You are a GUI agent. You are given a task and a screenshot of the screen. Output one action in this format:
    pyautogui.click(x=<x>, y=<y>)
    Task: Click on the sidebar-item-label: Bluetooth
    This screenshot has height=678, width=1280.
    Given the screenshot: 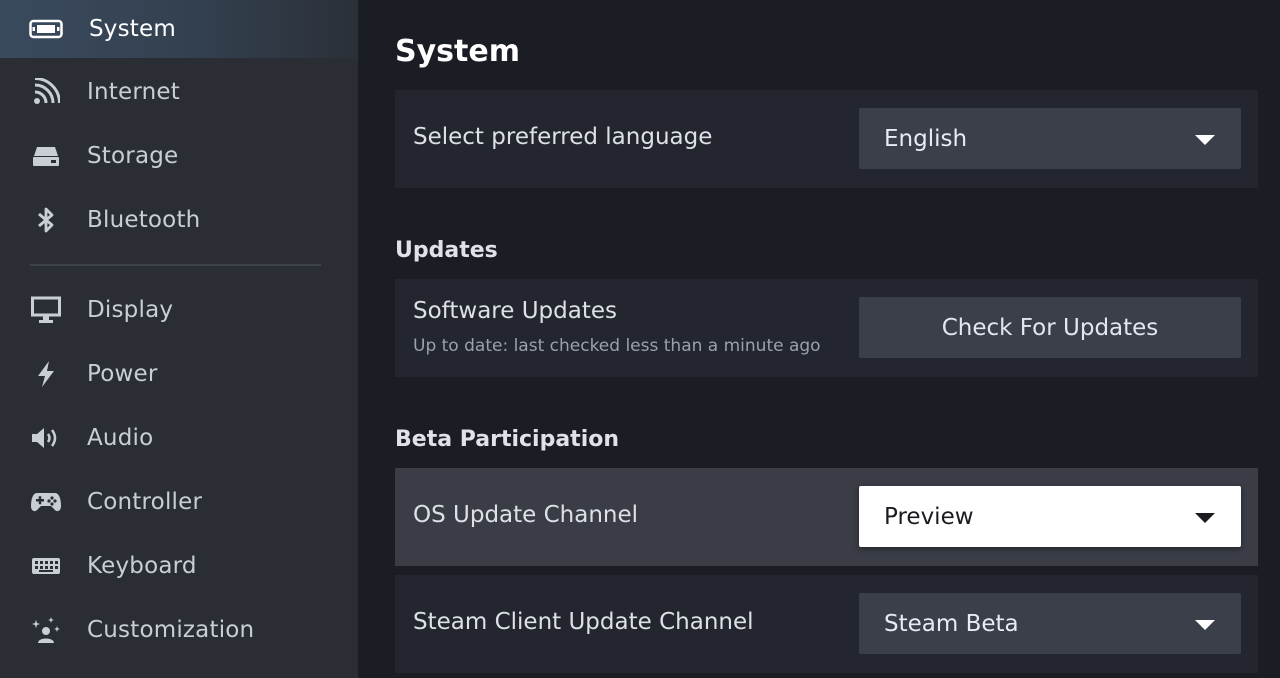 What is the action you would take?
    pyautogui.click(x=144, y=220)
    